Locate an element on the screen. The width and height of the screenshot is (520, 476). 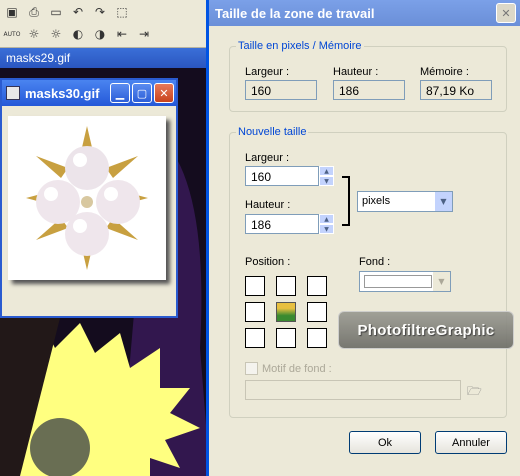
align-left-icon: ⇤ is located at coordinates (122, 34).